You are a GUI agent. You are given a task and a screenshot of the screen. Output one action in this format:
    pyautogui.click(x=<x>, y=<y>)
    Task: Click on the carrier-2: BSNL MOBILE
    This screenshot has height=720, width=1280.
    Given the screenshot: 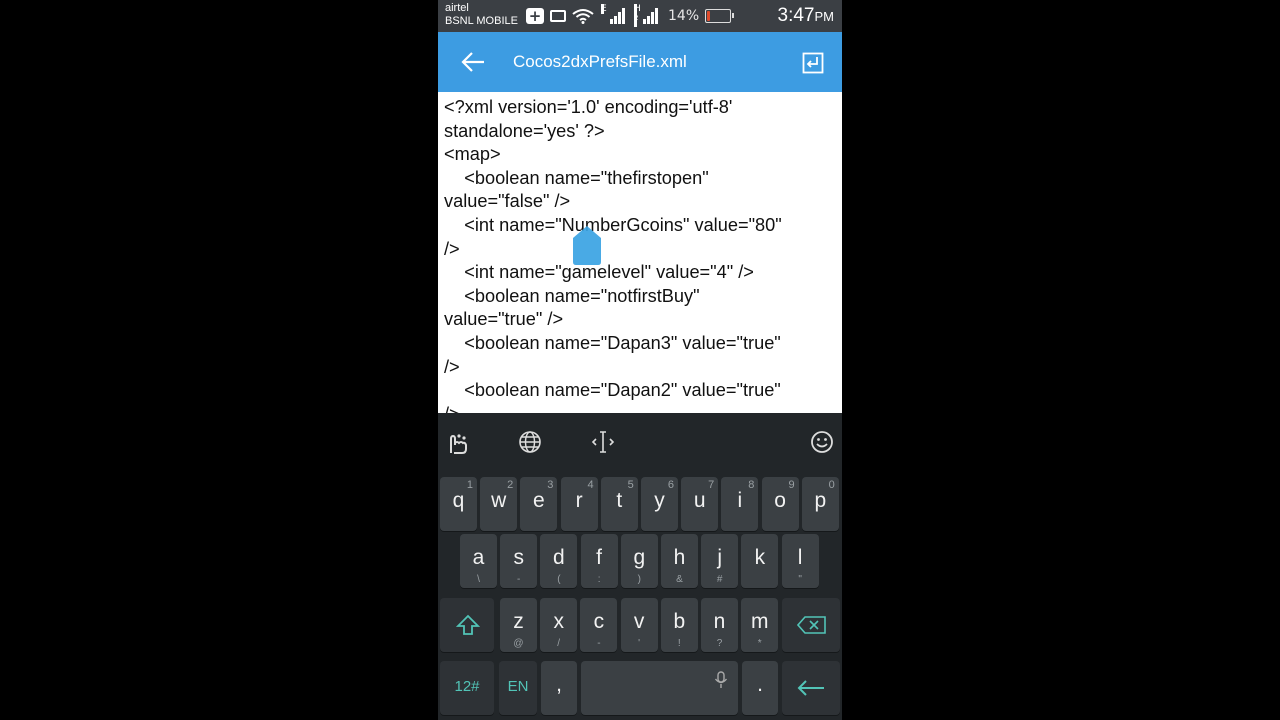 What is the action you would take?
    pyautogui.click(x=481, y=21)
    